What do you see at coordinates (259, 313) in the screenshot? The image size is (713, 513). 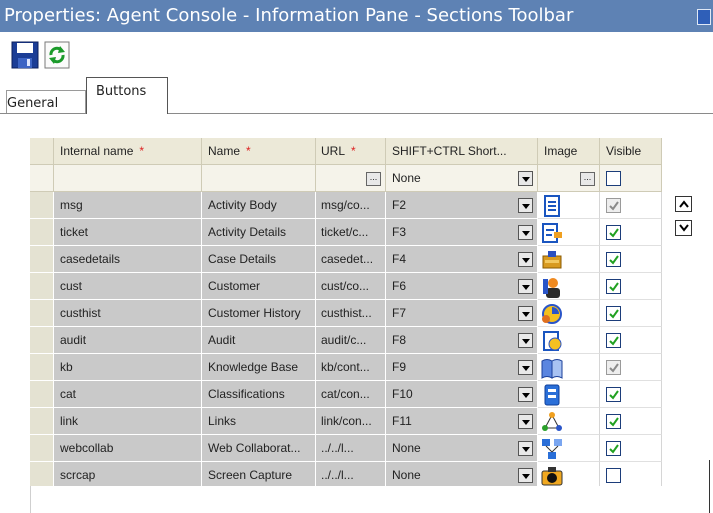 I see `cell-name: Customer History` at bounding box center [259, 313].